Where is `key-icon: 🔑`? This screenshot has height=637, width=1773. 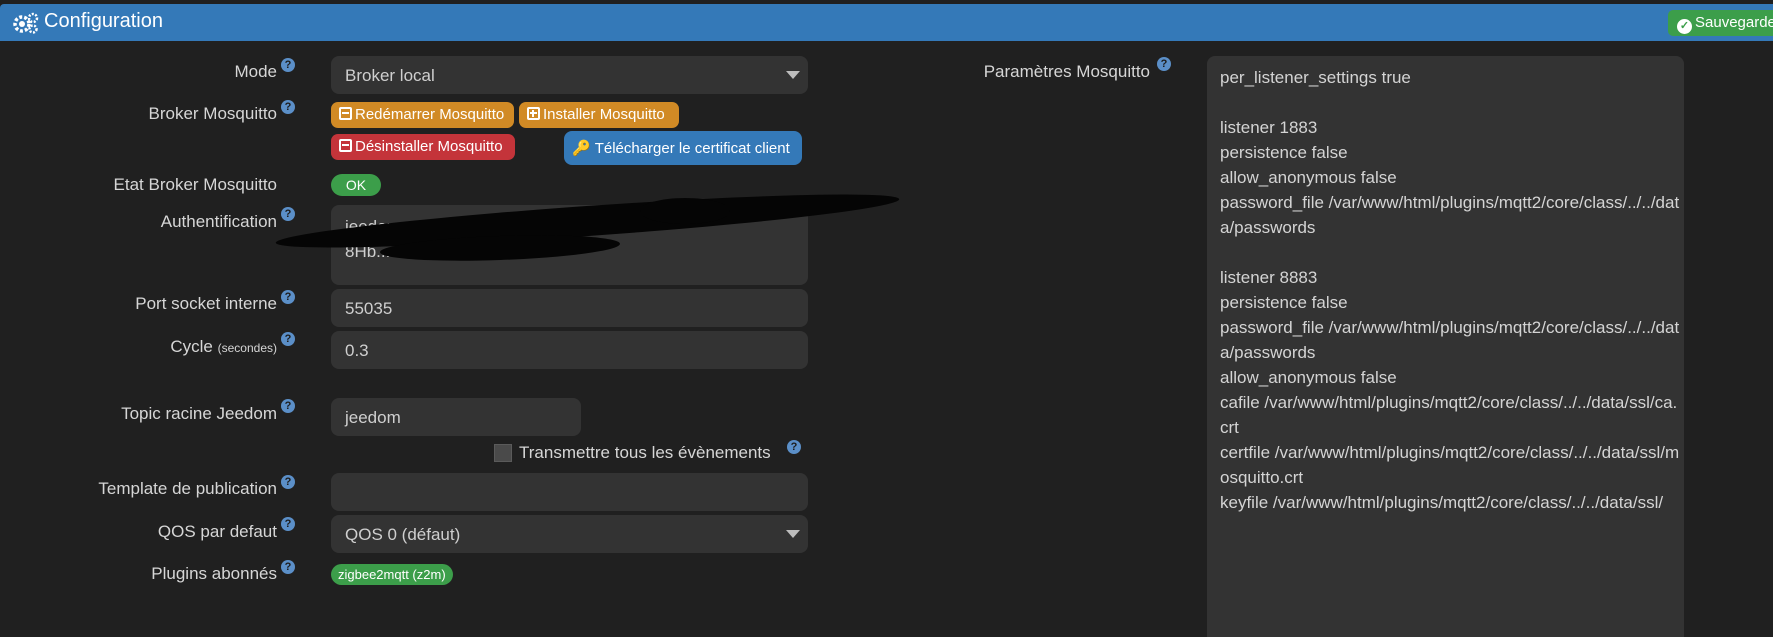
key-icon: 🔑 is located at coordinates (581, 148).